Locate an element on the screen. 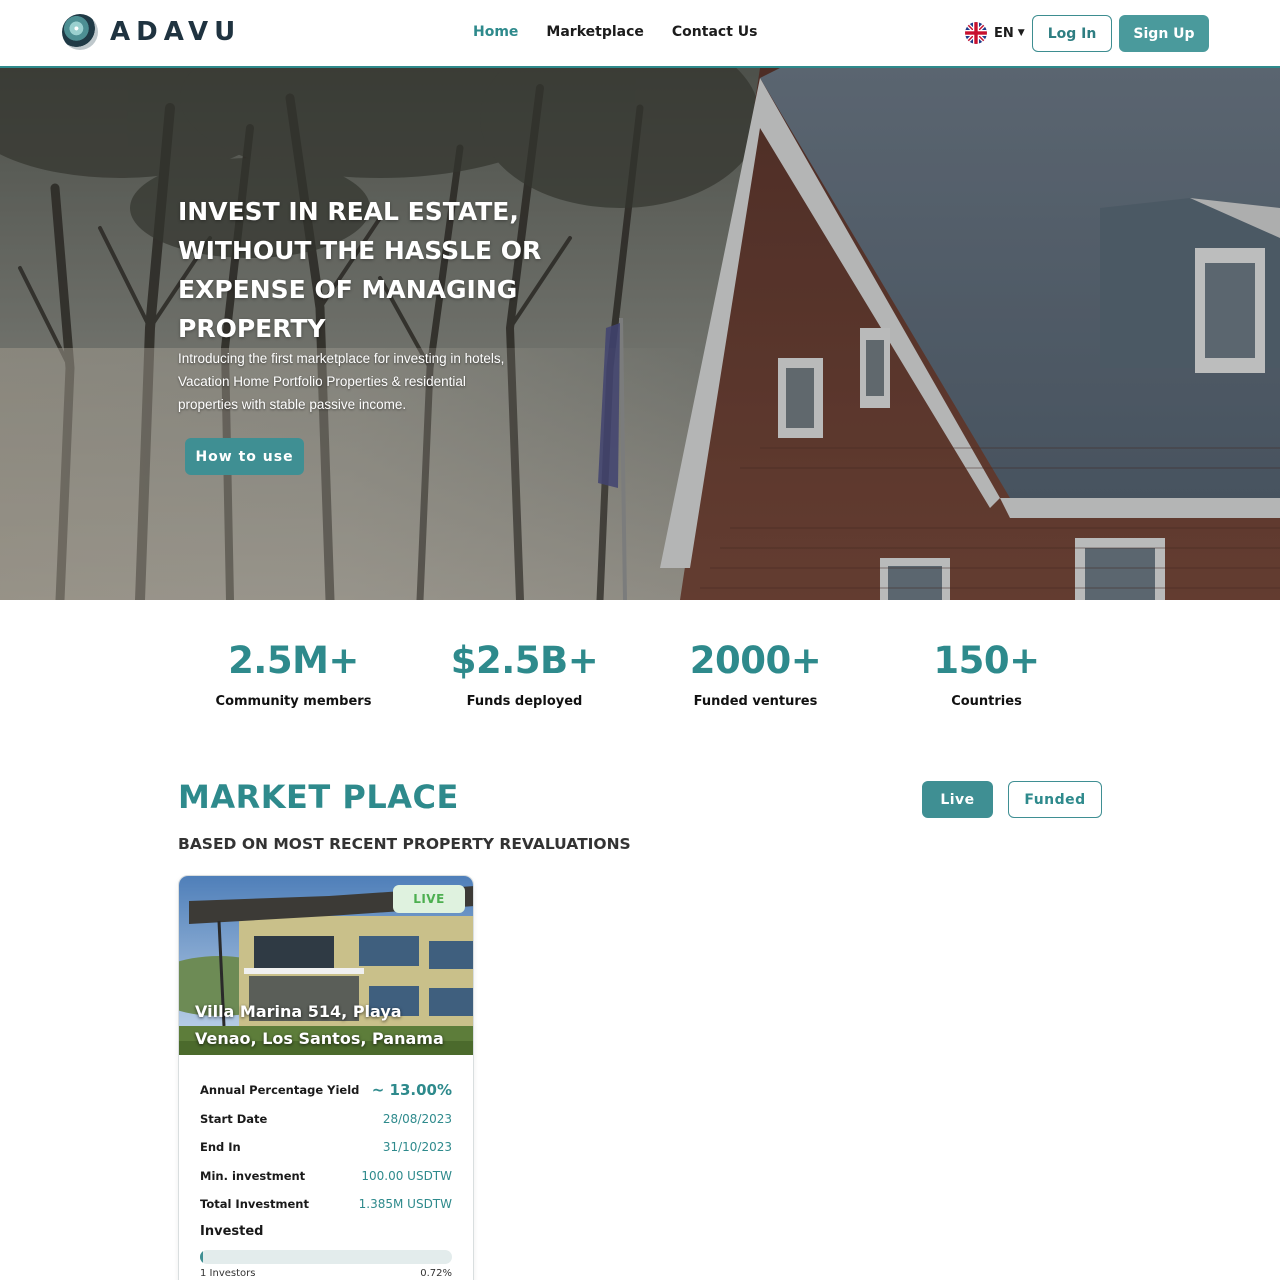 The height and width of the screenshot is (1280, 1280). nav-marketplace: Marketplace is located at coordinates (594, 32).